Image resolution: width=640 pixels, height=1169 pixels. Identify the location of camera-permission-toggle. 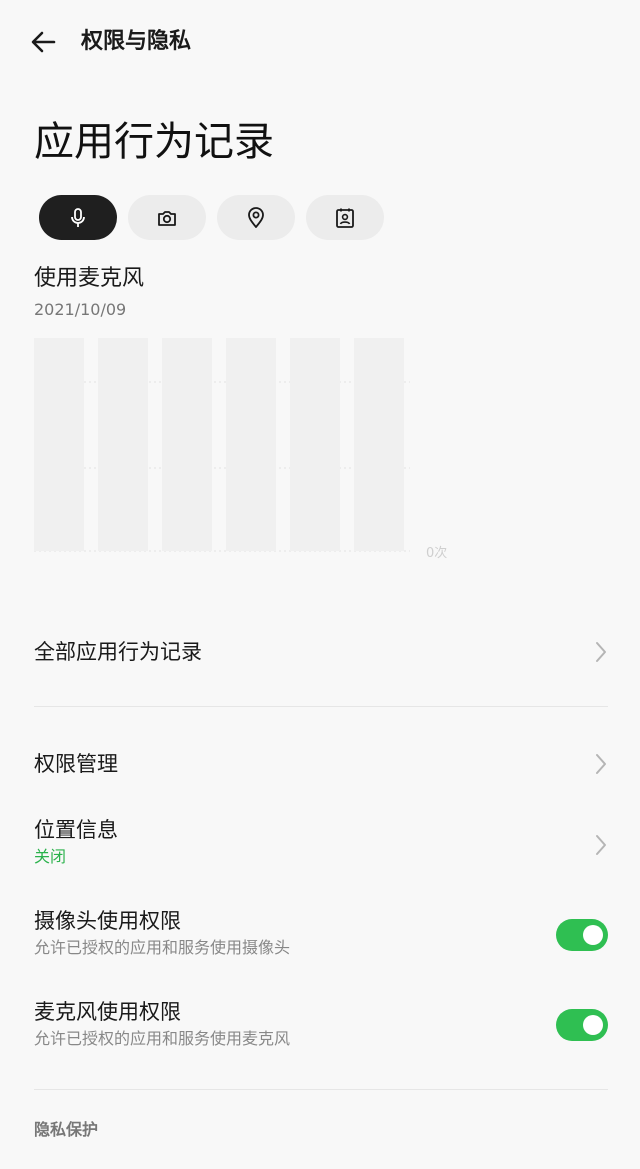
(582, 935).